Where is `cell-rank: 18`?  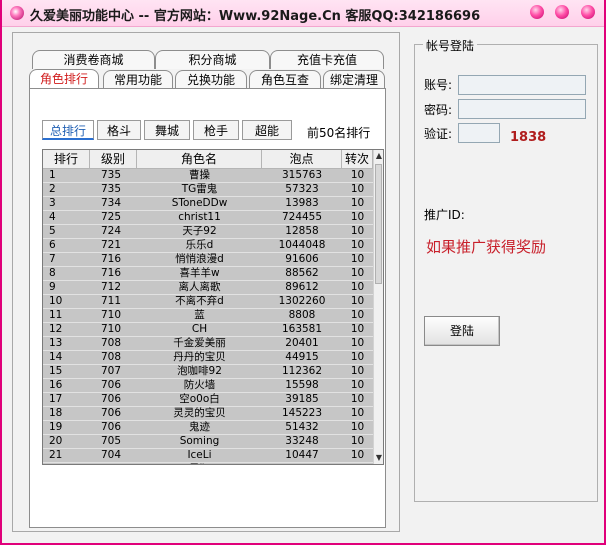
cell-rank: 18 is located at coordinates (56, 413).